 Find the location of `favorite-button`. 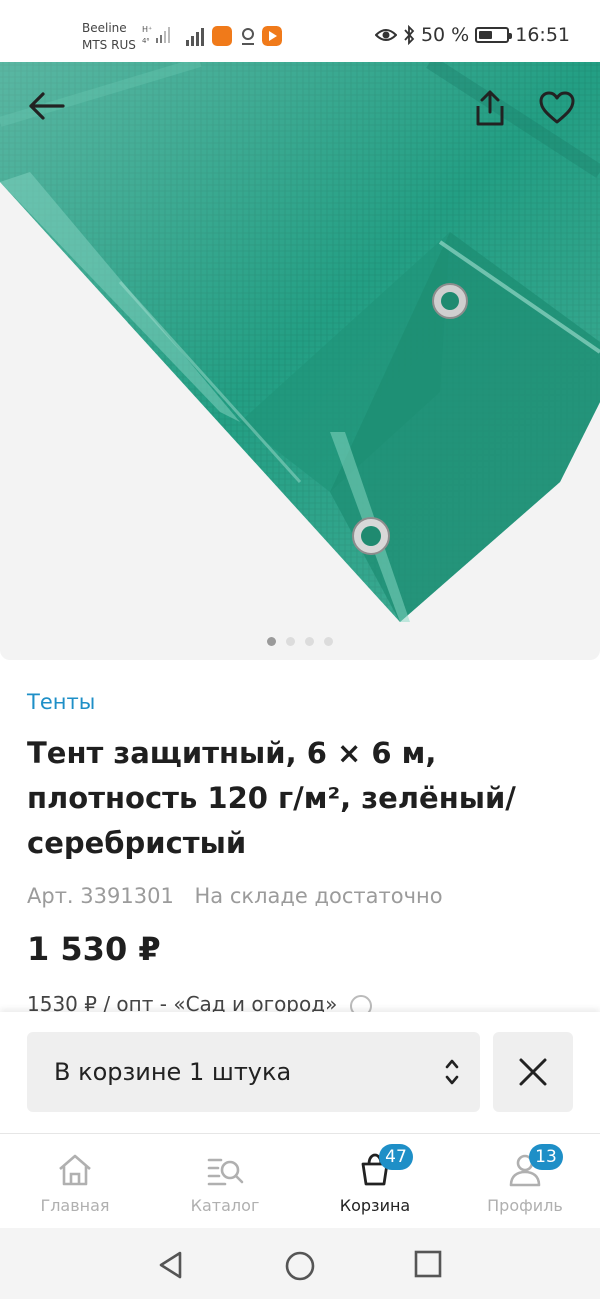

favorite-button is located at coordinates (557, 108).